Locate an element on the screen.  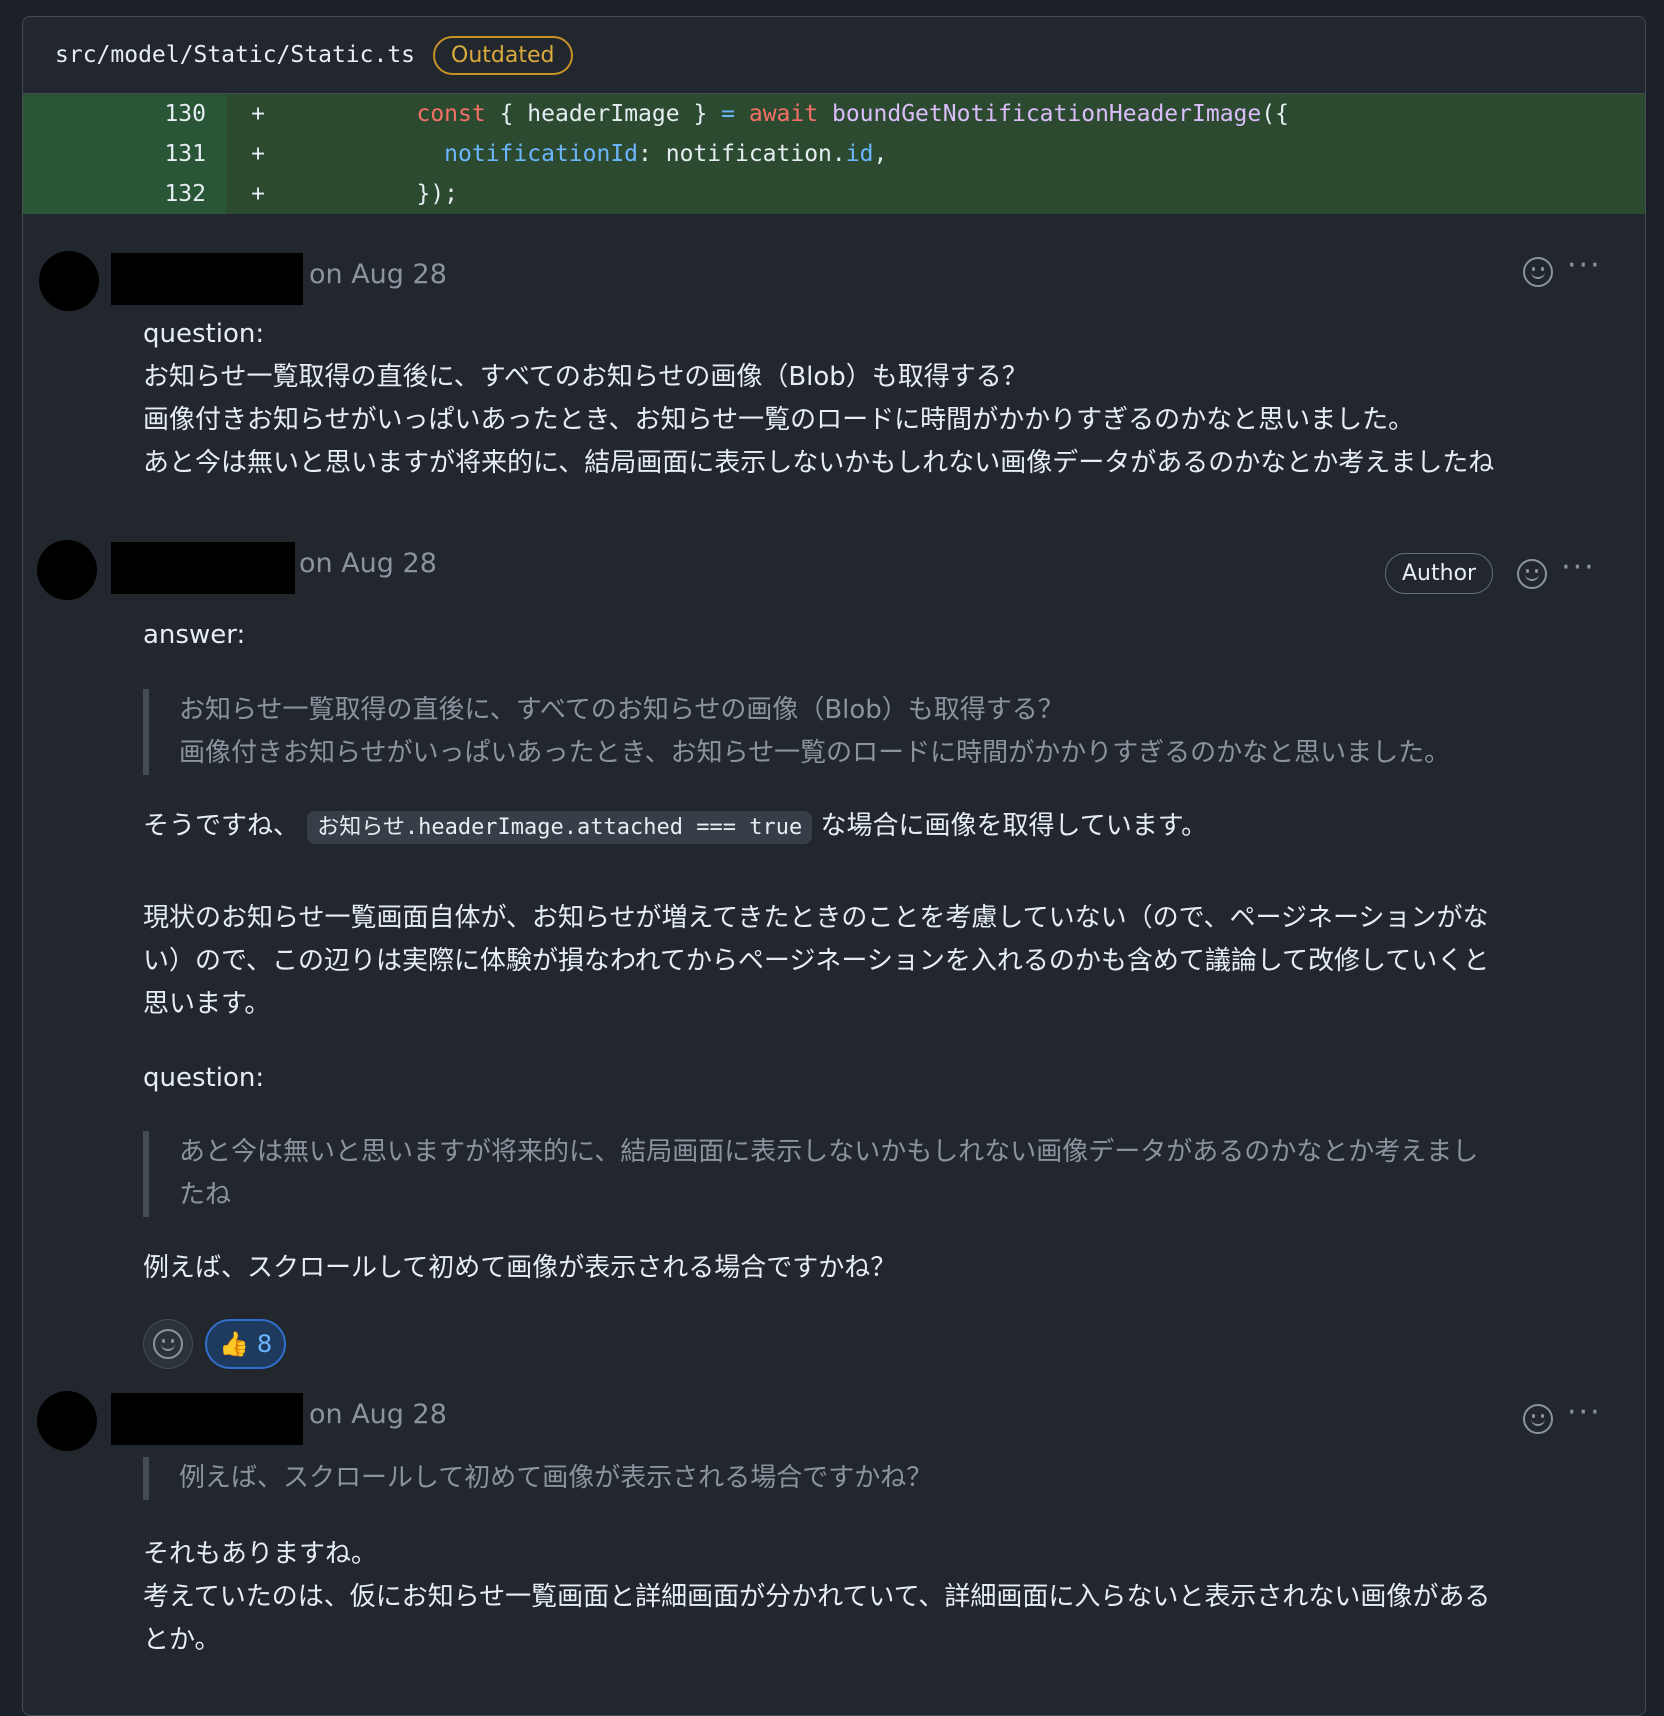
comment-line: とか。 is located at coordinates (182, 1640).